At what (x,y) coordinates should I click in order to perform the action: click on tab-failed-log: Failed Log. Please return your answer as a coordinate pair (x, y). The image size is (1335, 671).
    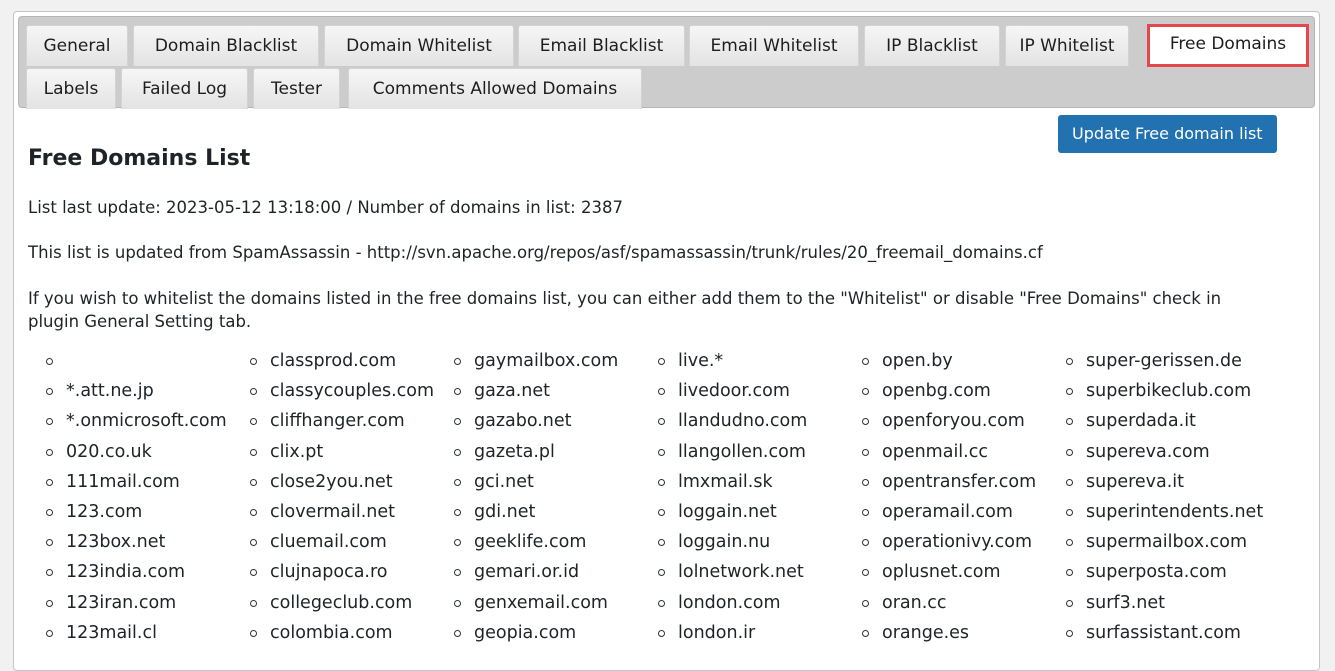
    Looking at the image, I should click on (184, 88).